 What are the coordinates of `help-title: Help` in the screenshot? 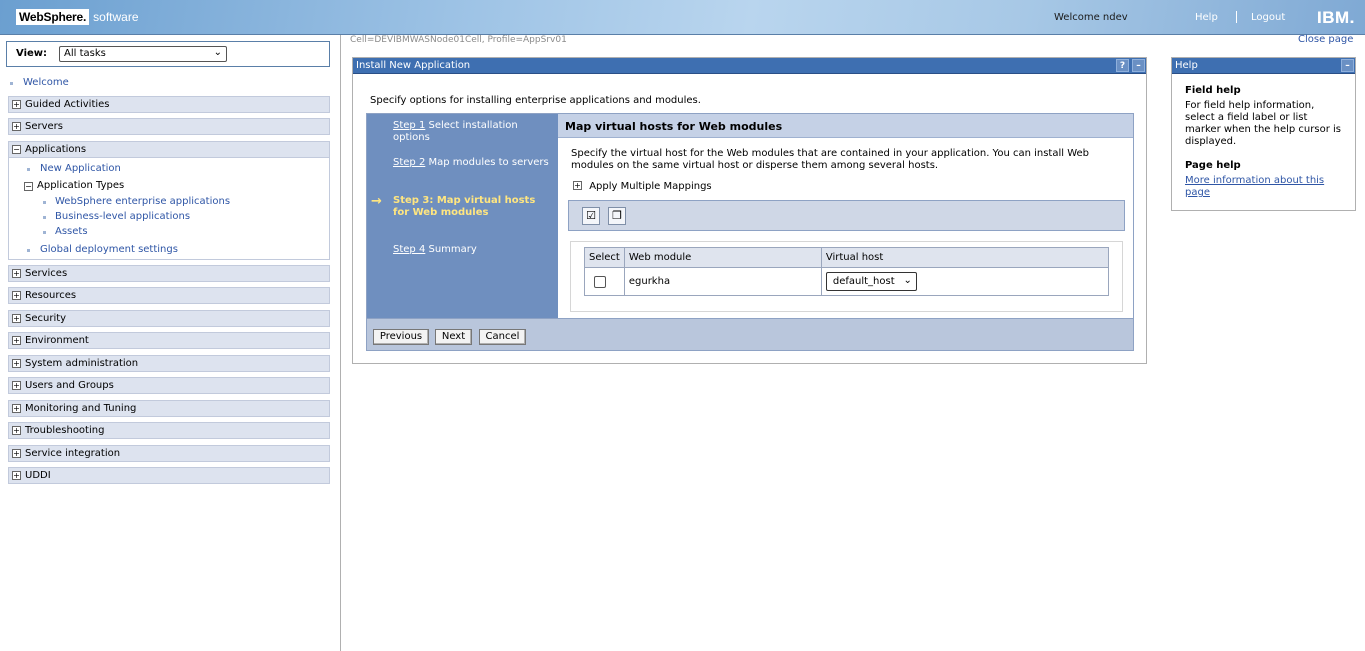 It's located at (1186, 65).